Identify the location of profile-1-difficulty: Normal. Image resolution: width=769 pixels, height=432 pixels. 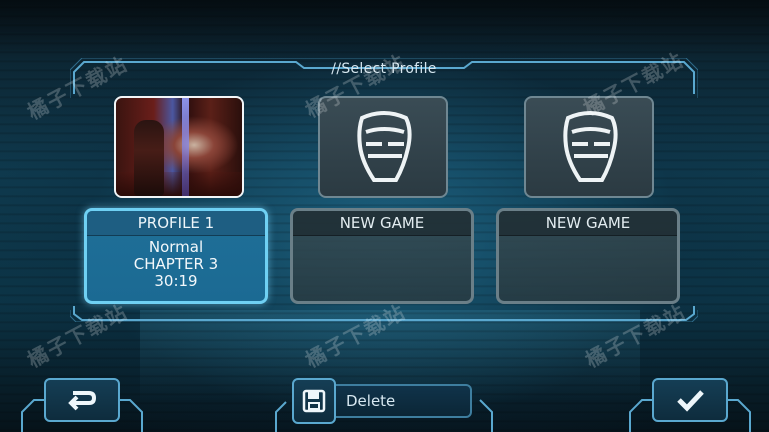
(176, 247).